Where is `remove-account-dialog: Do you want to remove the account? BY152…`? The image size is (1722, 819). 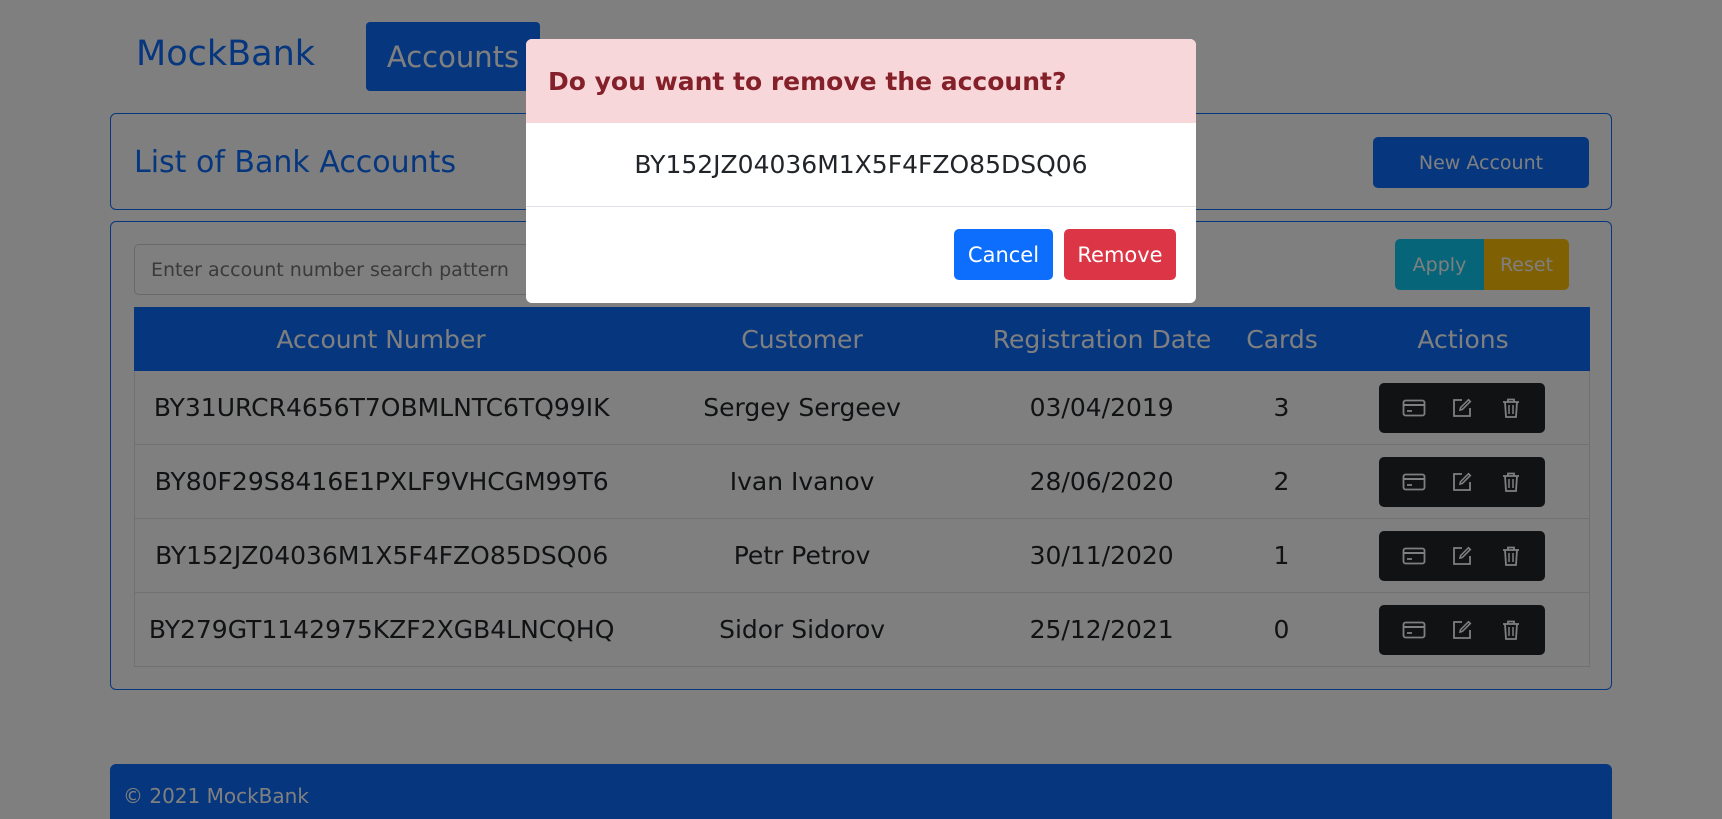 remove-account-dialog: Do you want to remove the account? BY152… is located at coordinates (861, 171).